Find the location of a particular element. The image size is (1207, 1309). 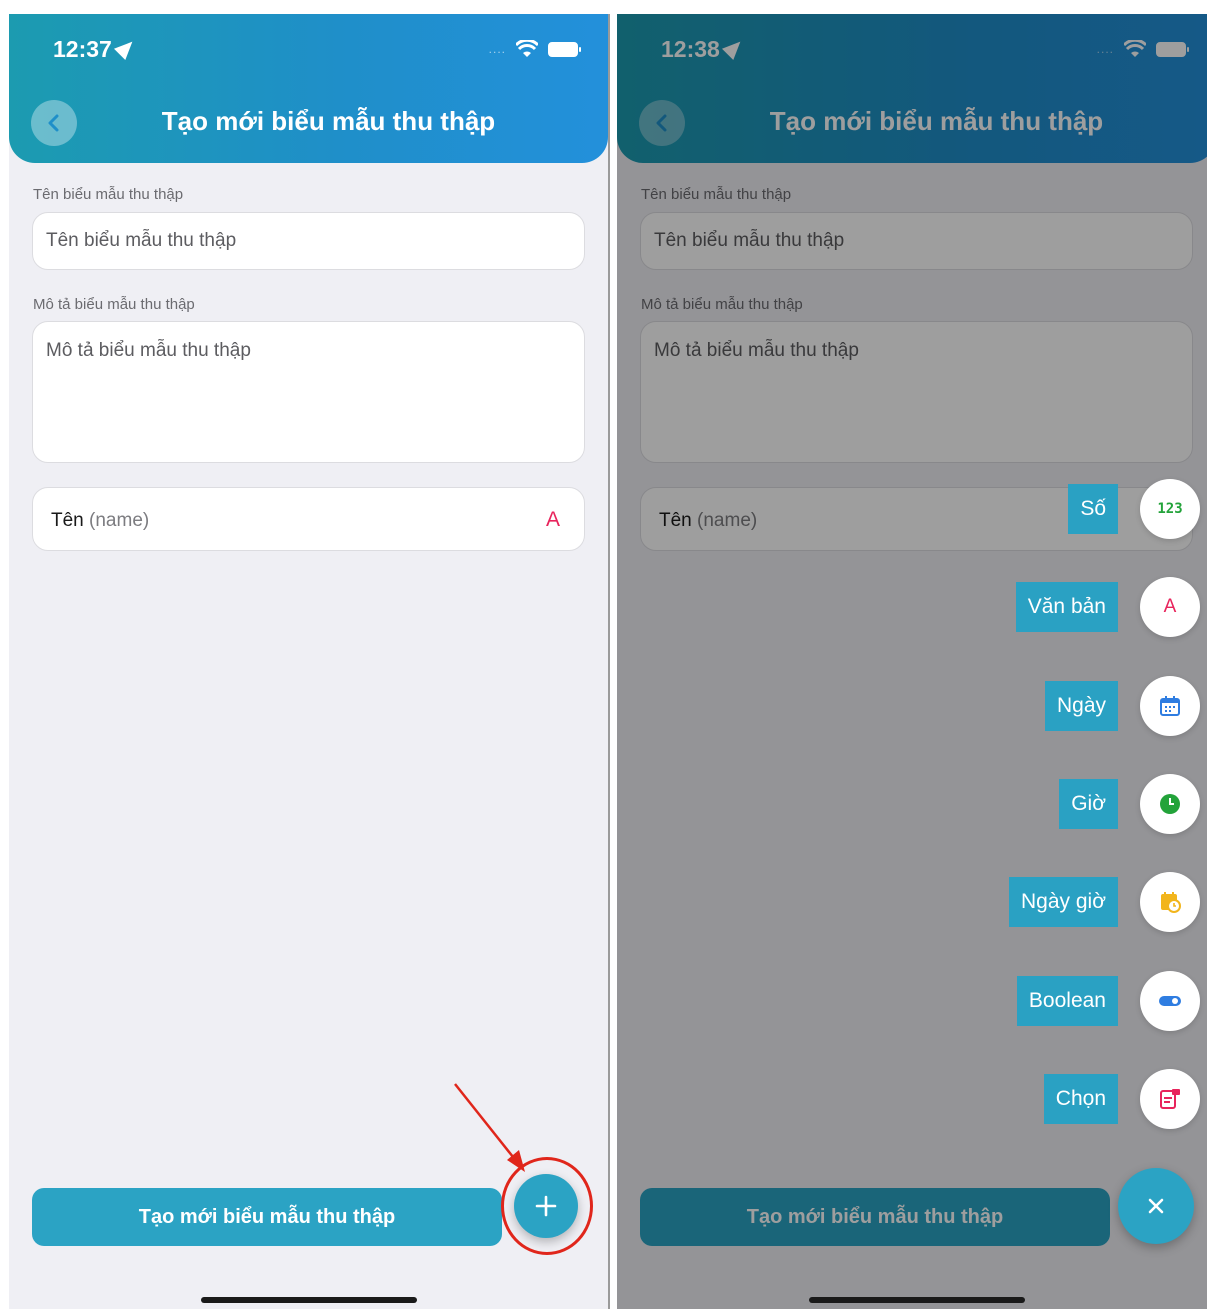

close-menu-button is located at coordinates (1156, 1206).